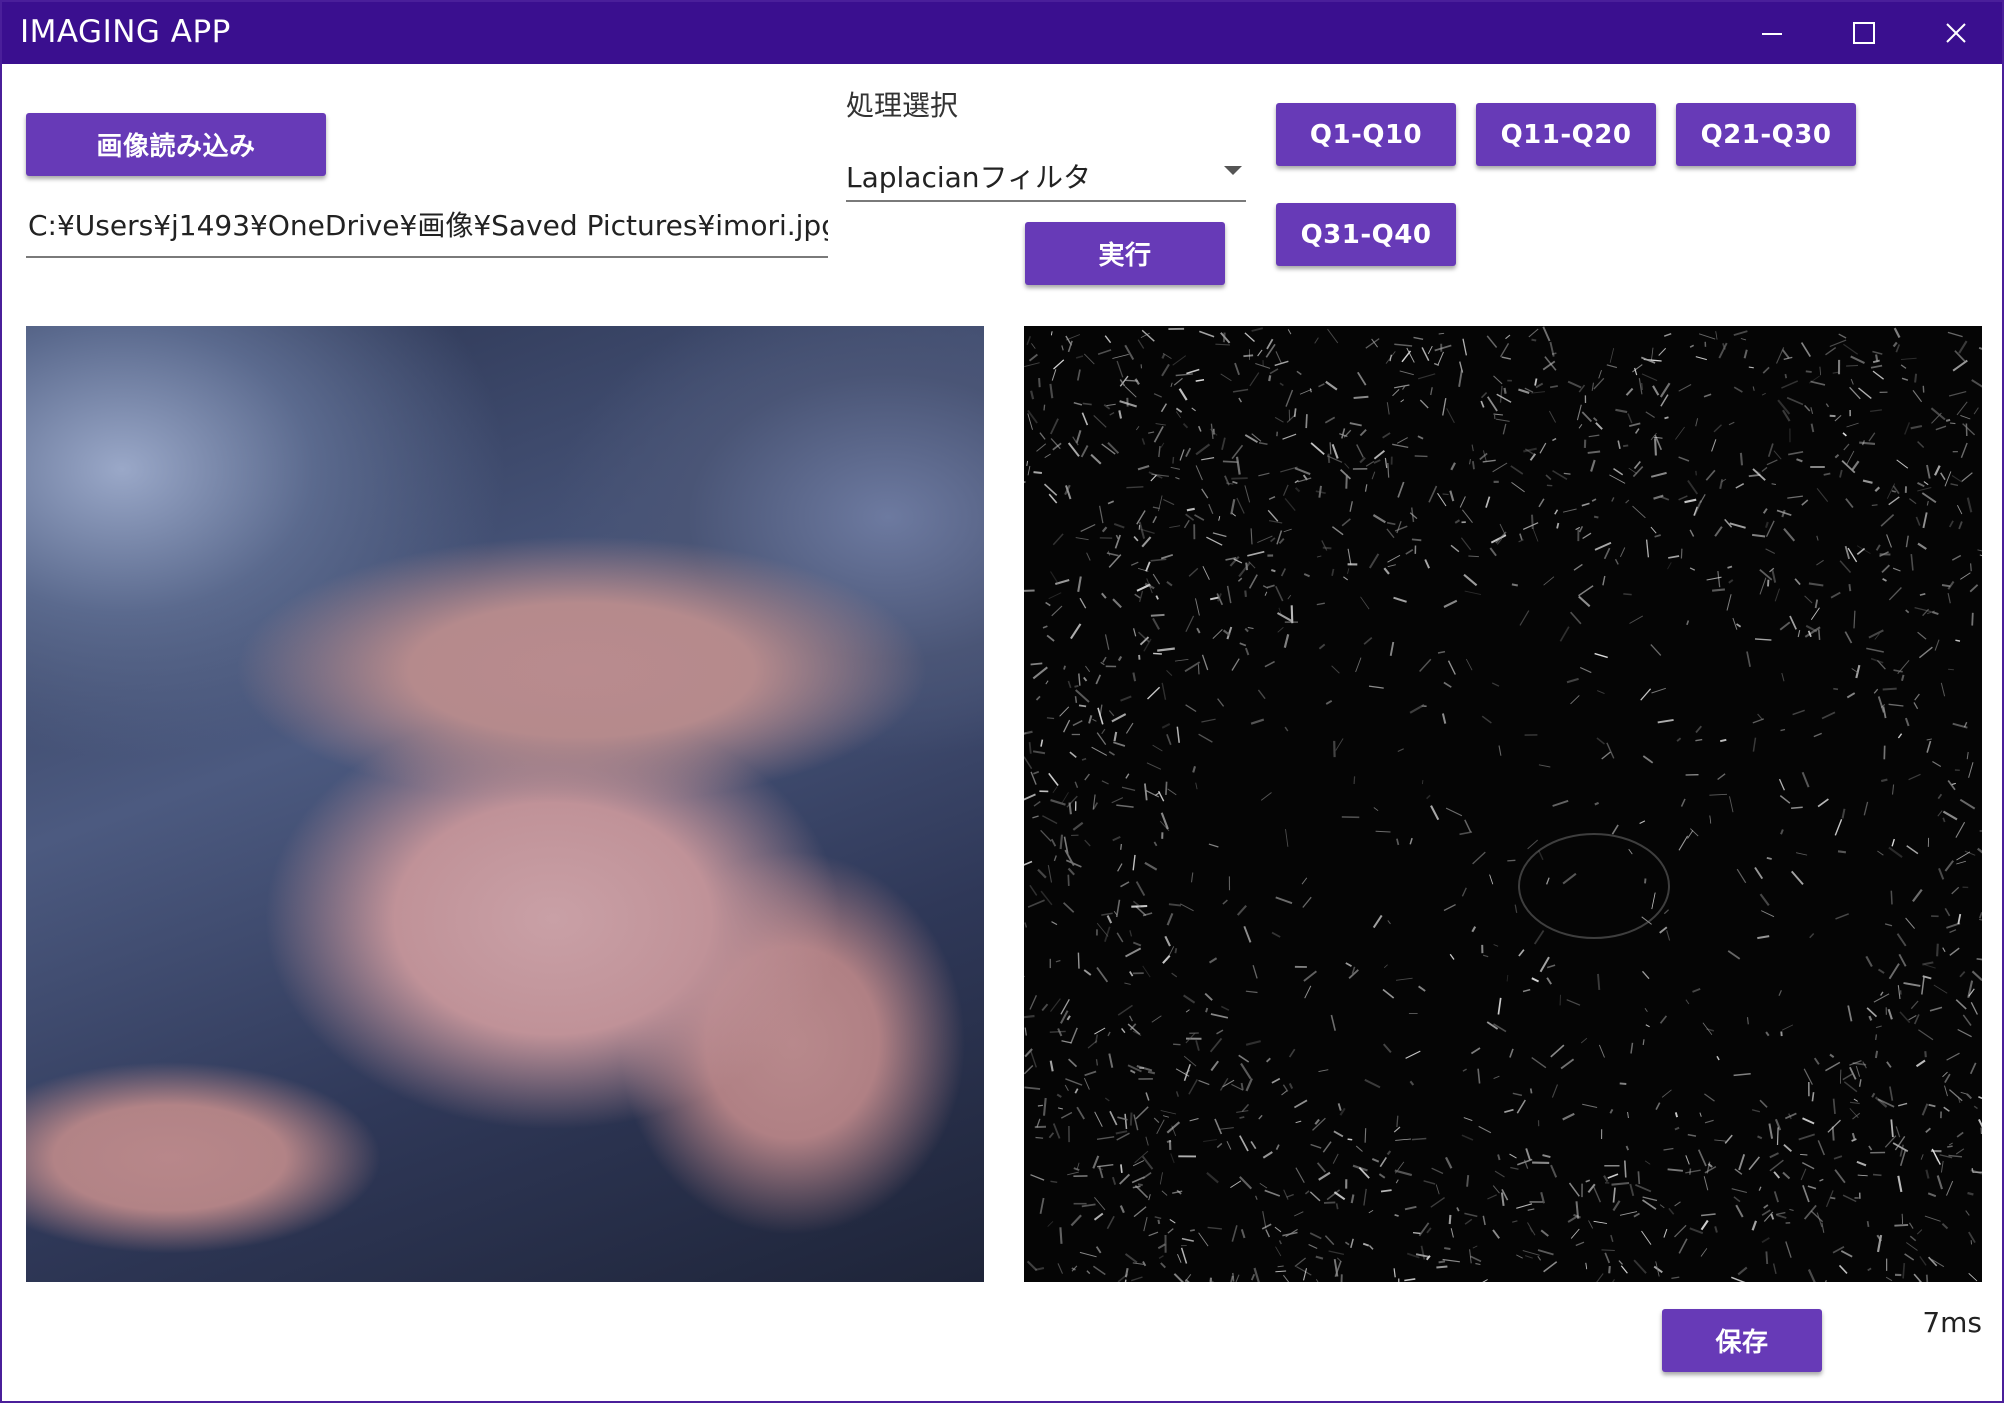 The height and width of the screenshot is (1403, 2004). I want to click on window-title: IMAGING APP, so click(125, 32).